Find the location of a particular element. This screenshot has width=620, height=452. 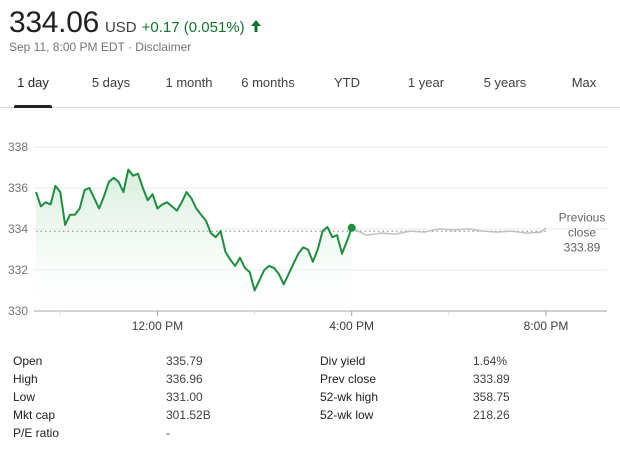

previous-close-value: 333.89 is located at coordinates (582, 247).